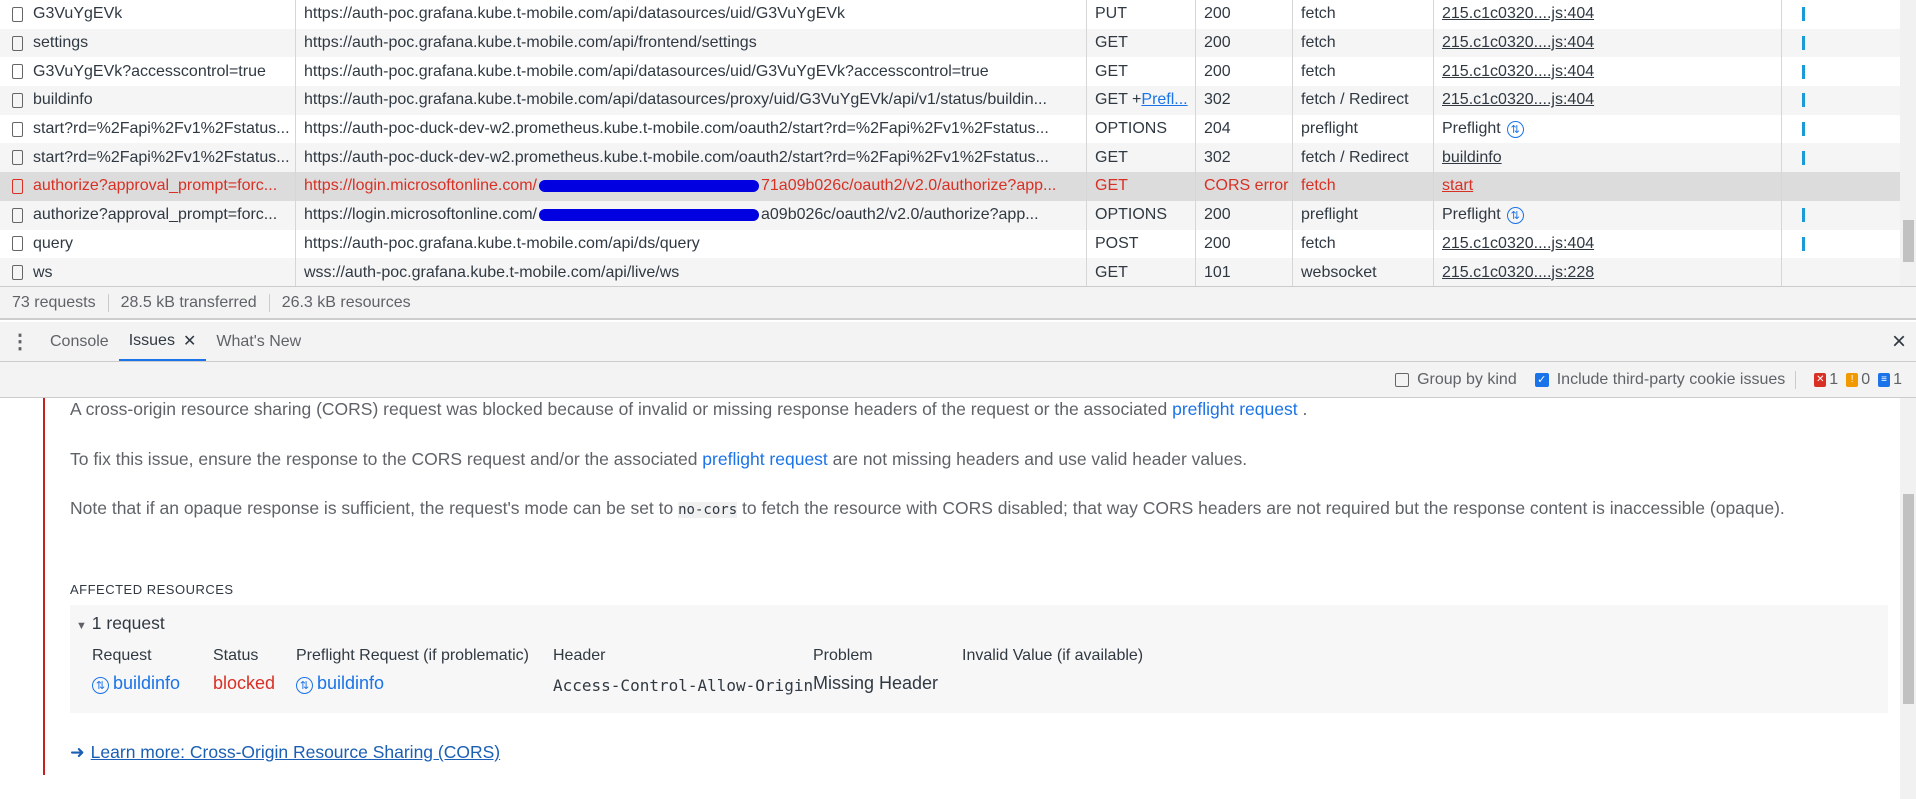  Describe the element at coordinates (148, 100) in the screenshot. I see `request-name: buildinfo` at that location.